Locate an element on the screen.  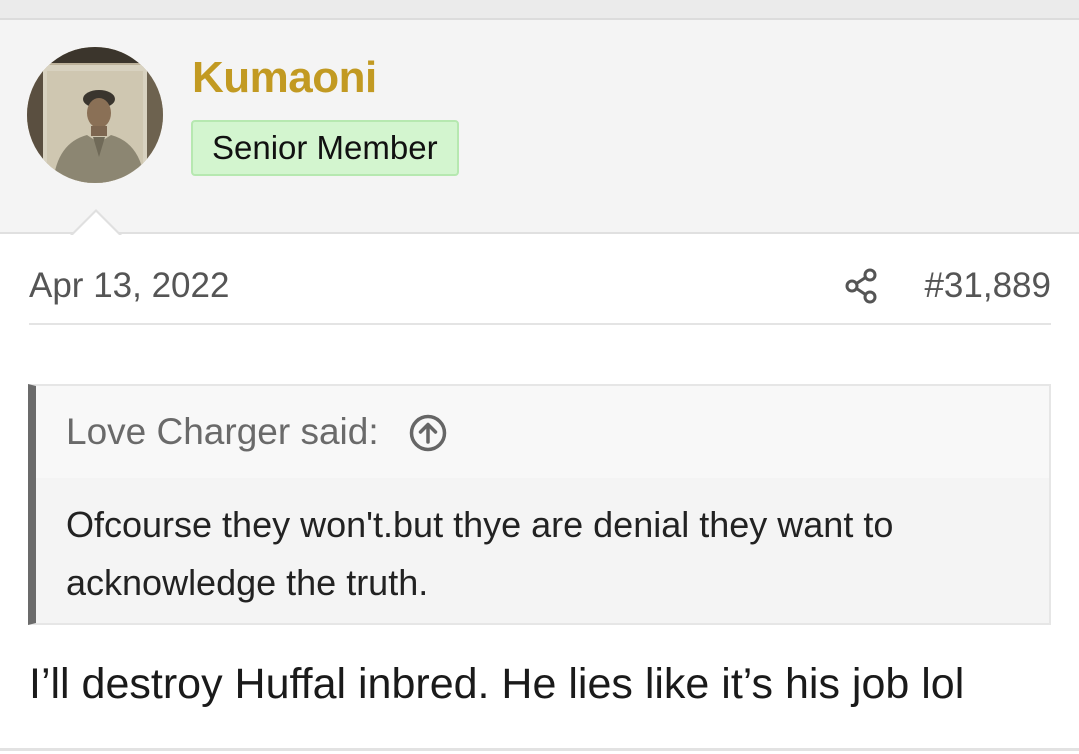
username-link: Kumaoni is located at coordinates (284, 78).